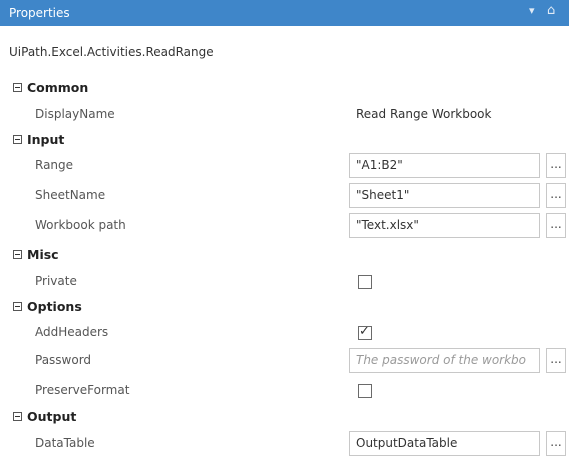 The height and width of the screenshot is (473, 569). What do you see at coordinates (444, 225) in the screenshot?
I see `workbook-path-field: "Text.xlsx"` at bounding box center [444, 225].